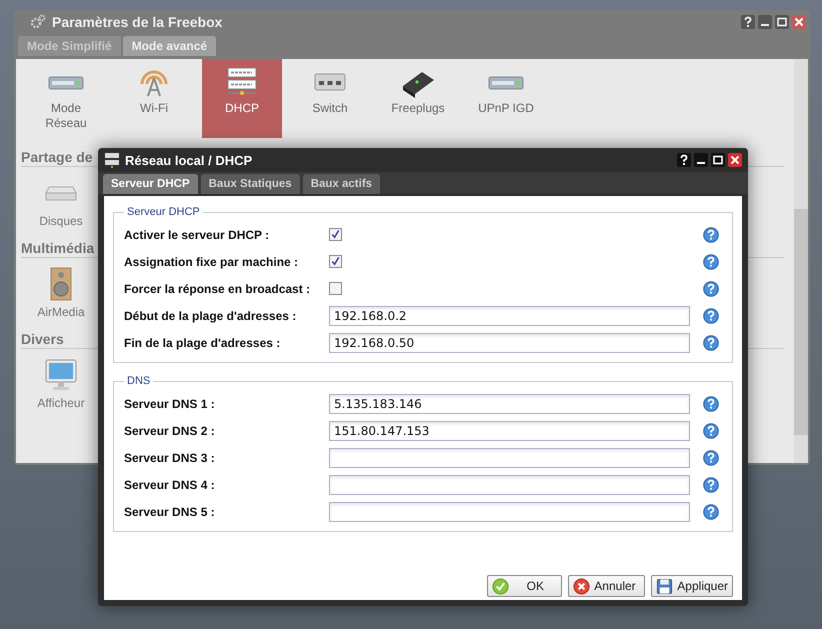  What do you see at coordinates (418, 98) in the screenshot?
I see `toolbar-item: Freeplugs` at bounding box center [418, 98].